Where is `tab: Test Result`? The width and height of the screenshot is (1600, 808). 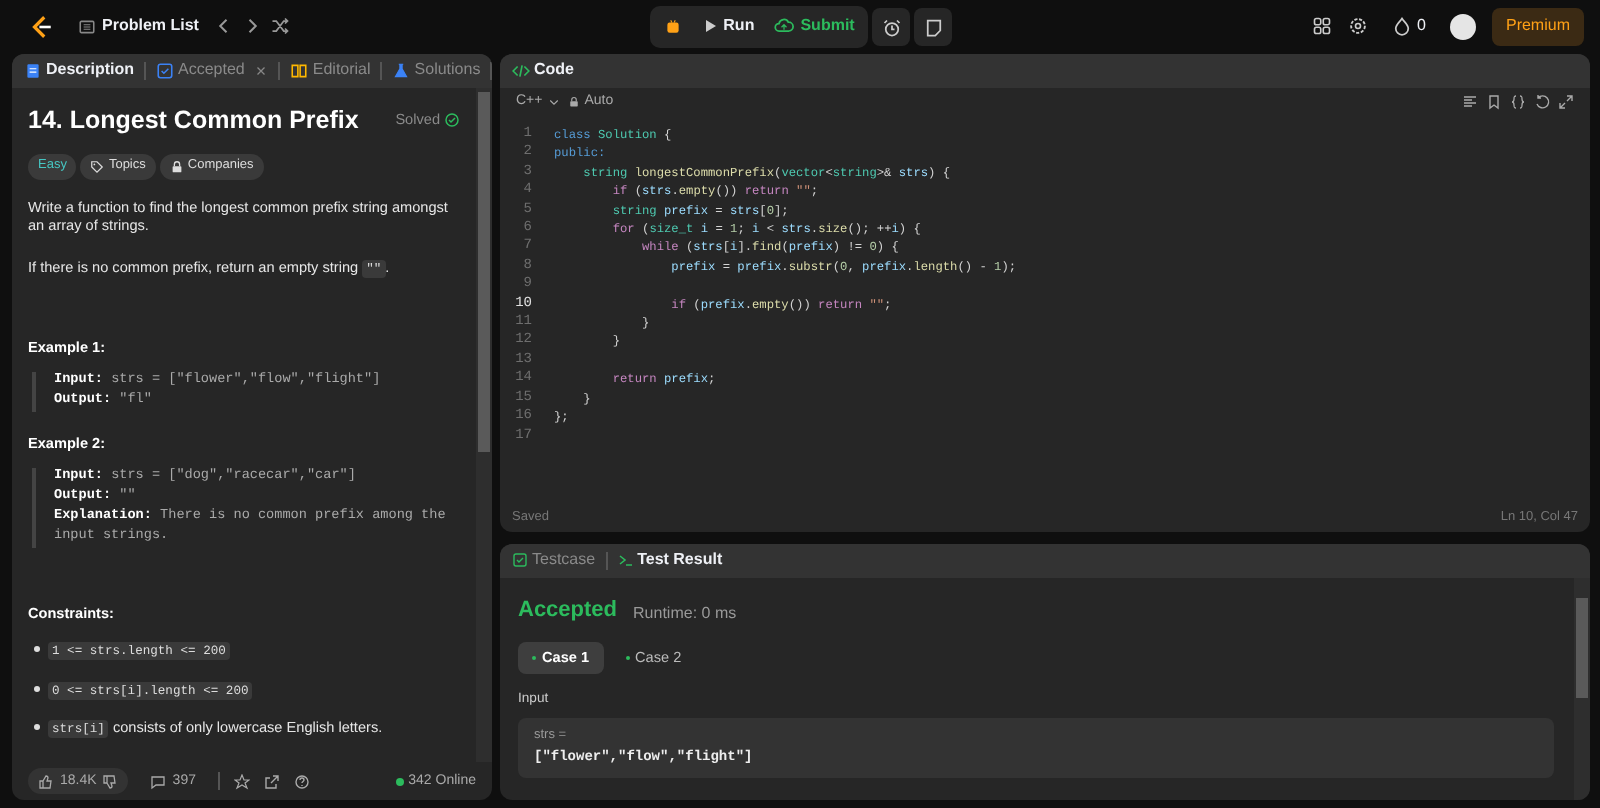 tab: Test Result is located at coordinates (670, 561).